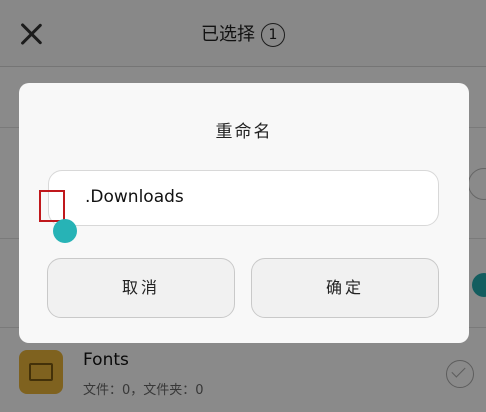  I want to click on cursor-highlight-box, so click(52, 206).